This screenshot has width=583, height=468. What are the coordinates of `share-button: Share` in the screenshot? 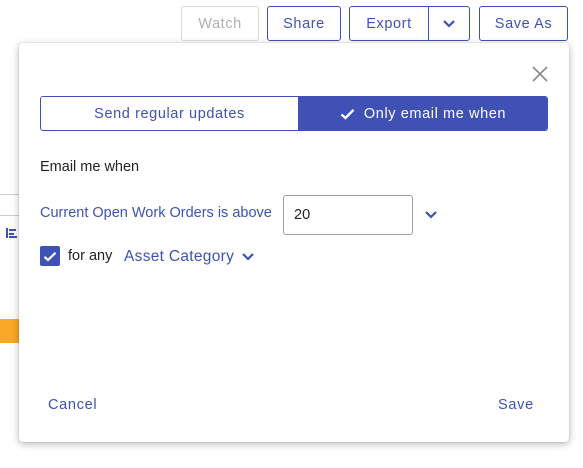 It's located at (304, 23).